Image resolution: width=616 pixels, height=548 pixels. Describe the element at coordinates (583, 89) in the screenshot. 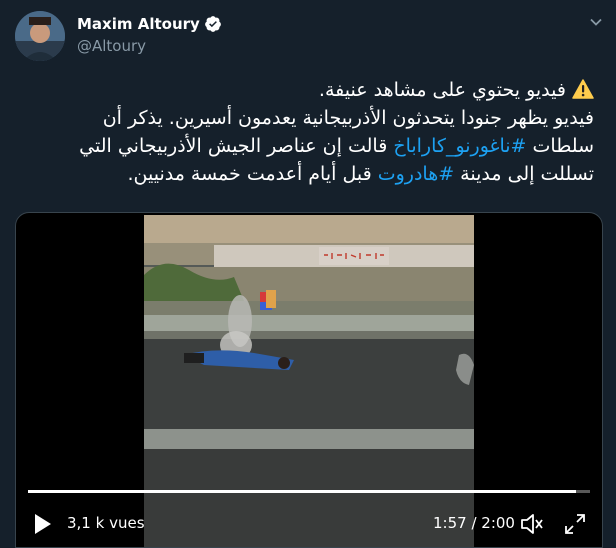

I see `warning-icon` at that location.